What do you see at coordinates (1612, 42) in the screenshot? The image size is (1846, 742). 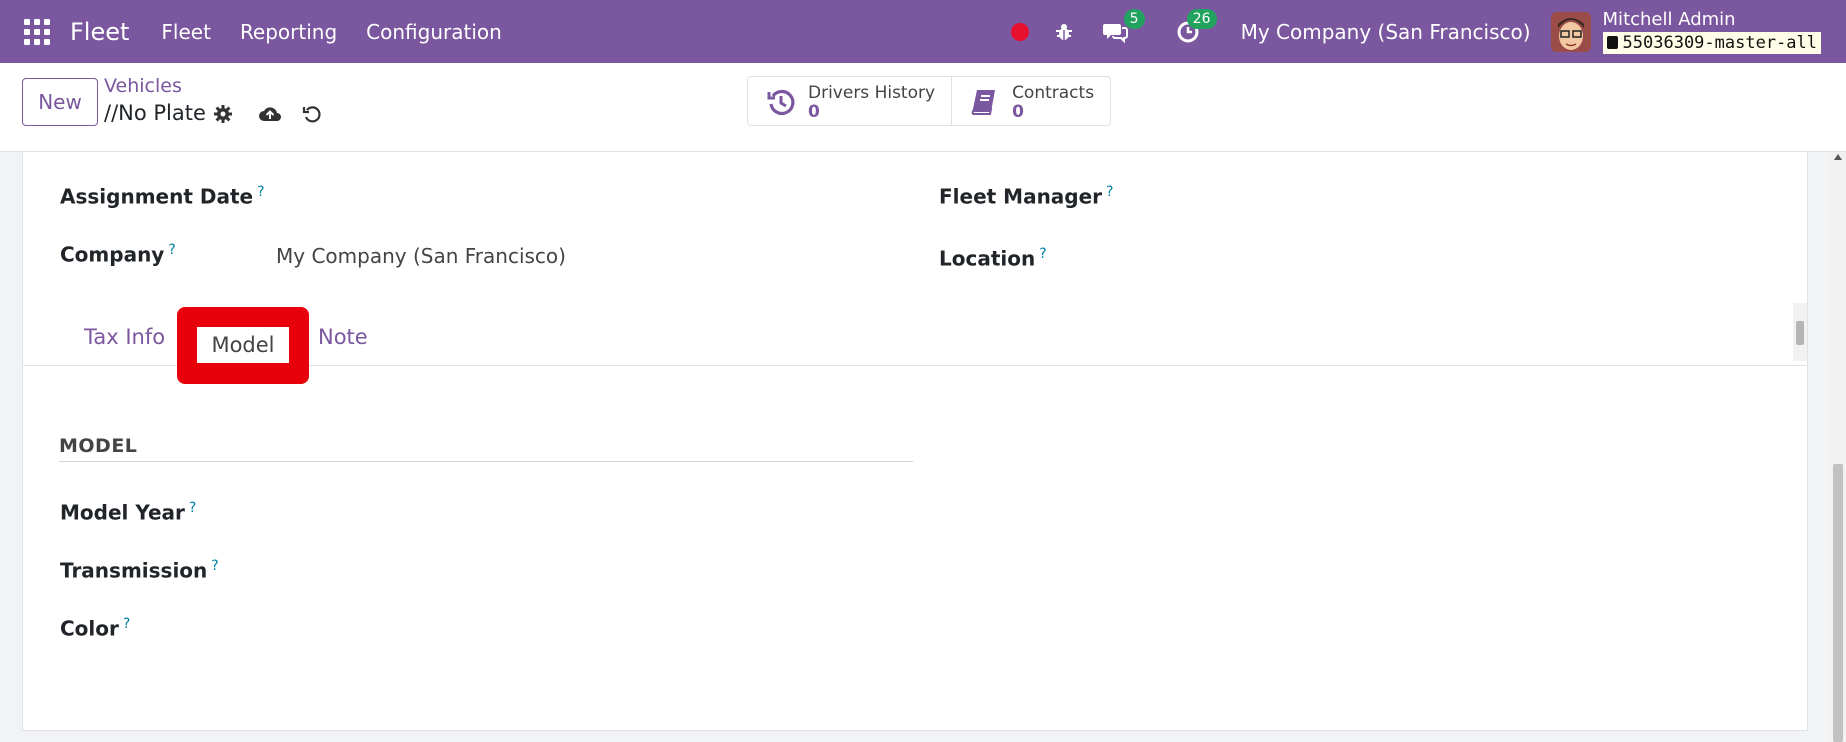 I see `database-icon` at bounding box center [1612, 42].